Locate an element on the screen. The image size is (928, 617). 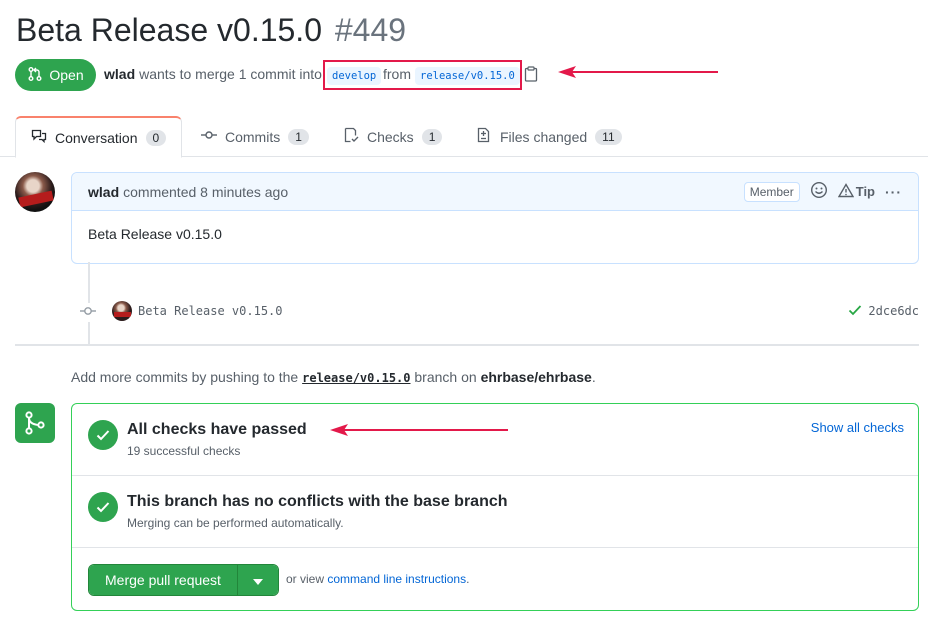
page-title: Beta Release v0.15.0 #449 is located at coordinates (211, 30).